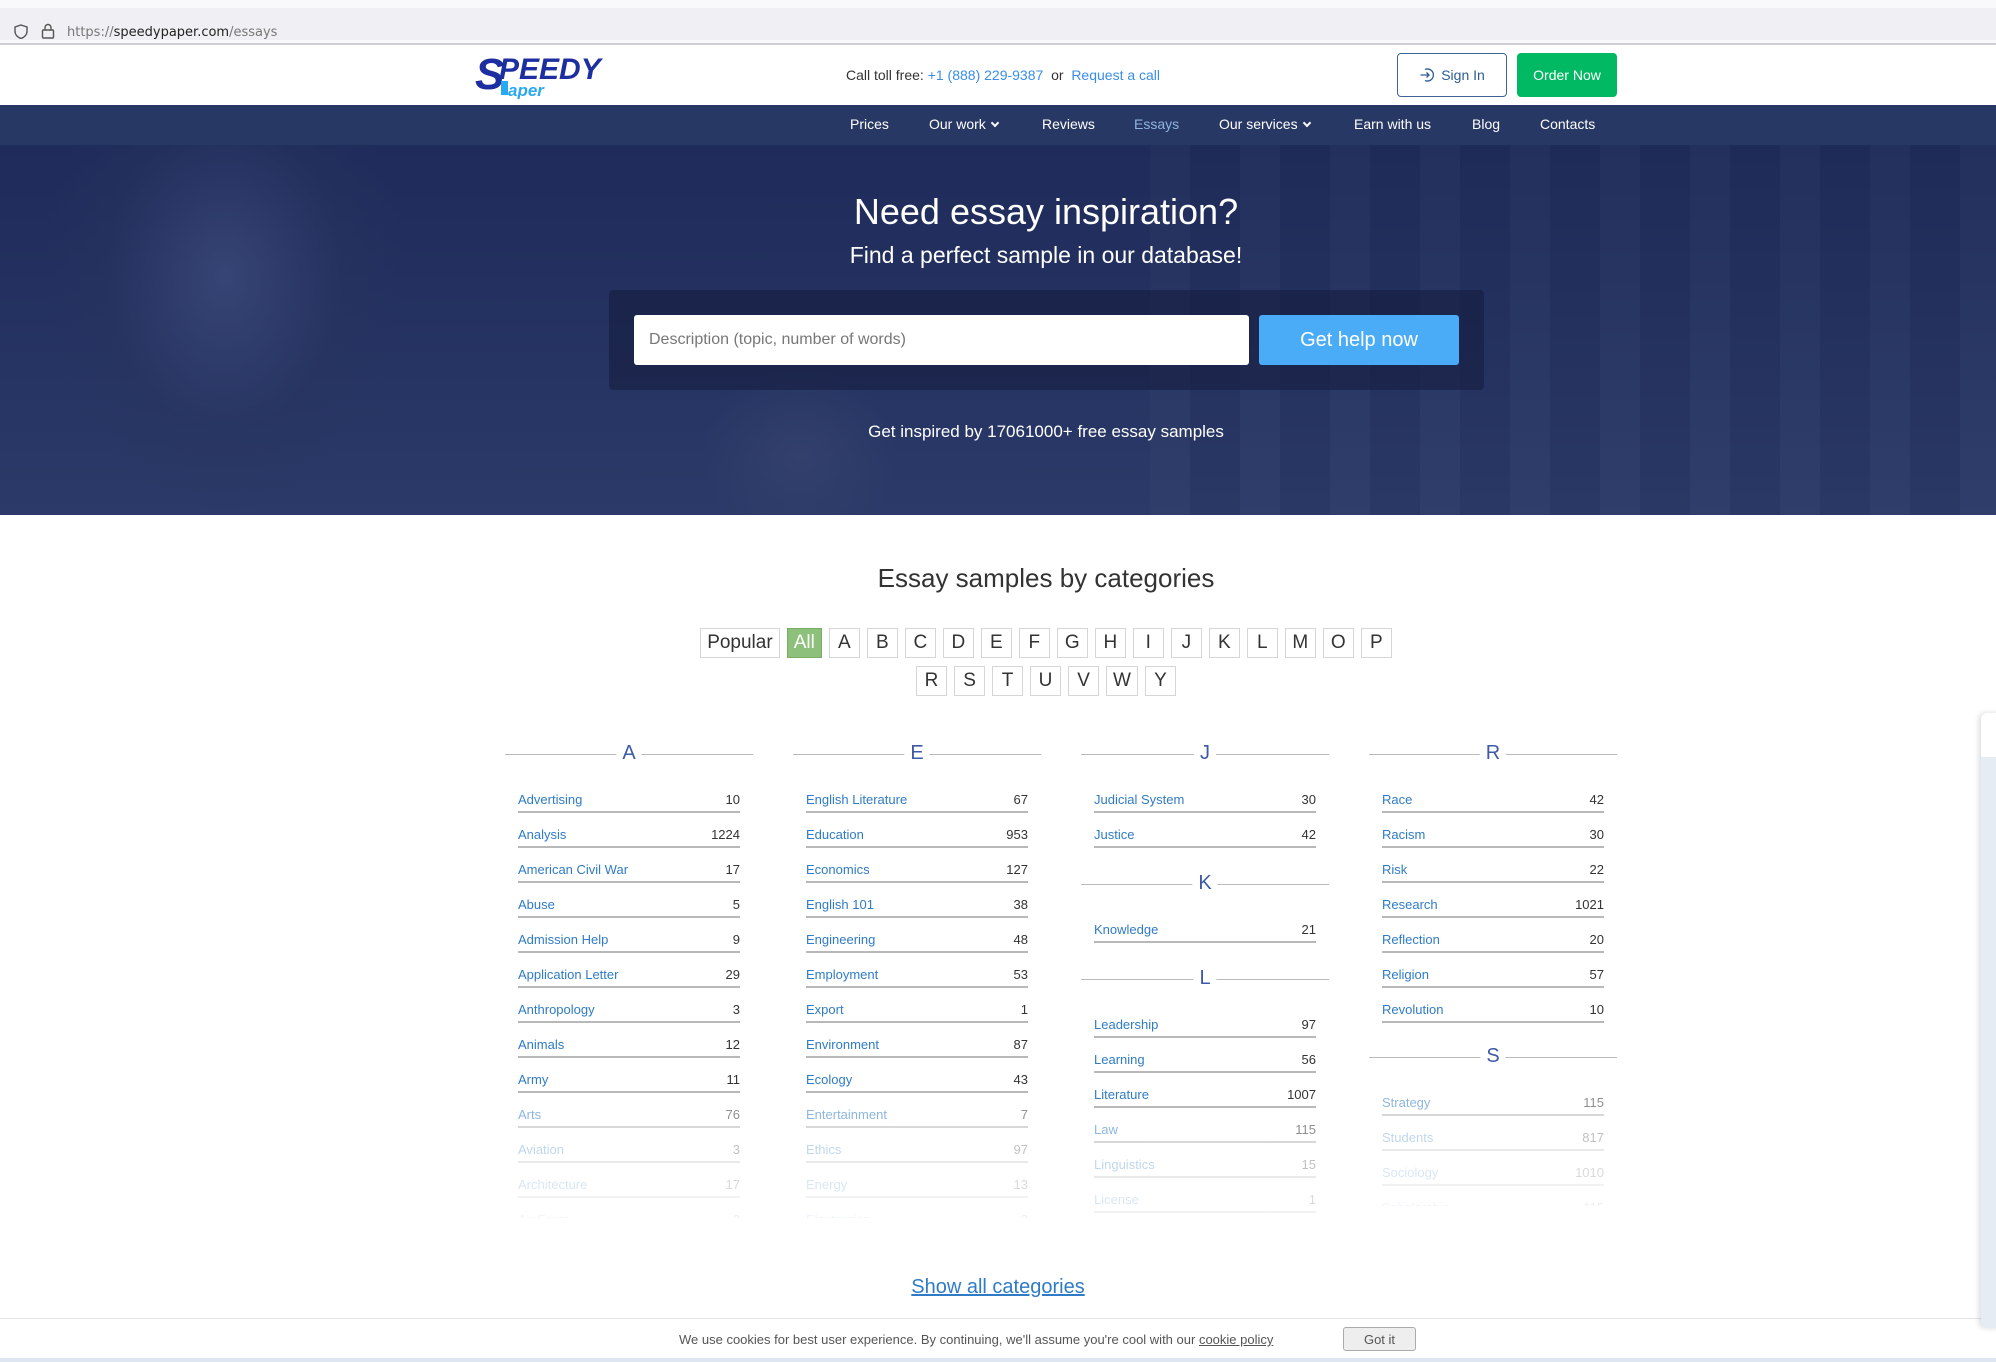 The image size is (1996, 1362). What do you see at coordinates (1412, 1010) in the screenshot?
I see `category-link: Revolution` at bounding box center [1412, 1010].